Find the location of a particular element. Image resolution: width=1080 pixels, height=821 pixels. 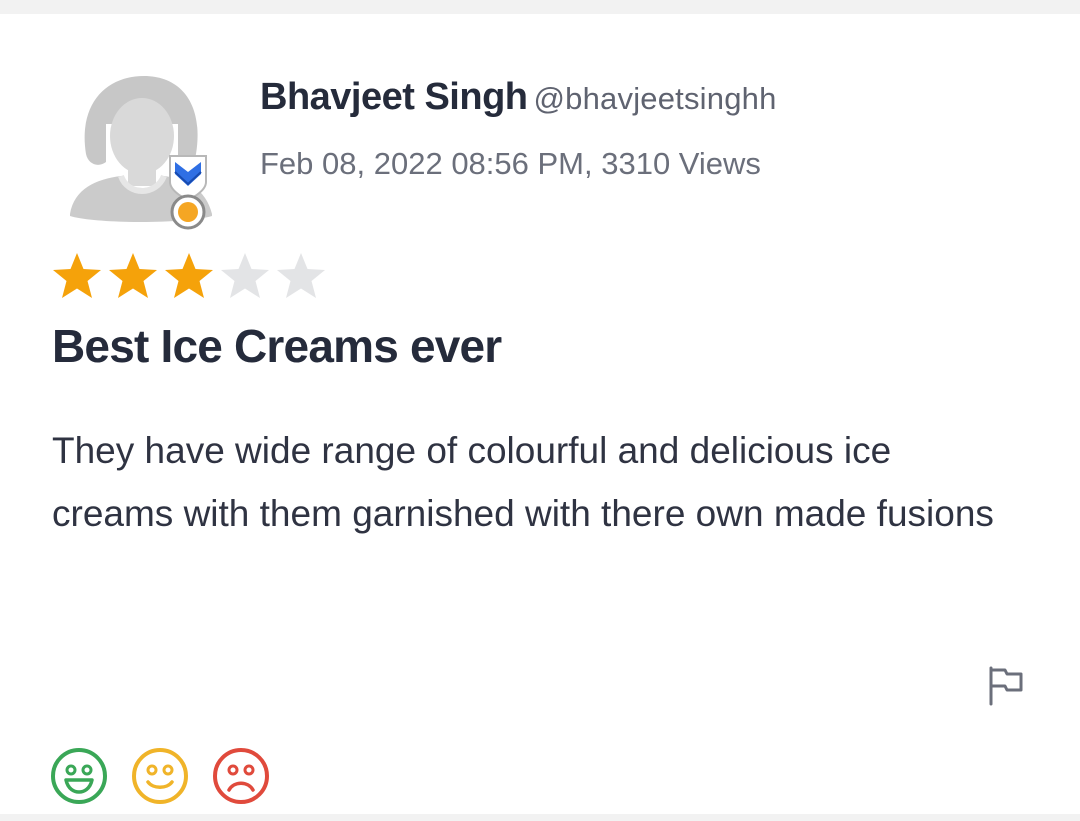

review-title: Best Ice Creams ever is located at coordinates (277, 346).